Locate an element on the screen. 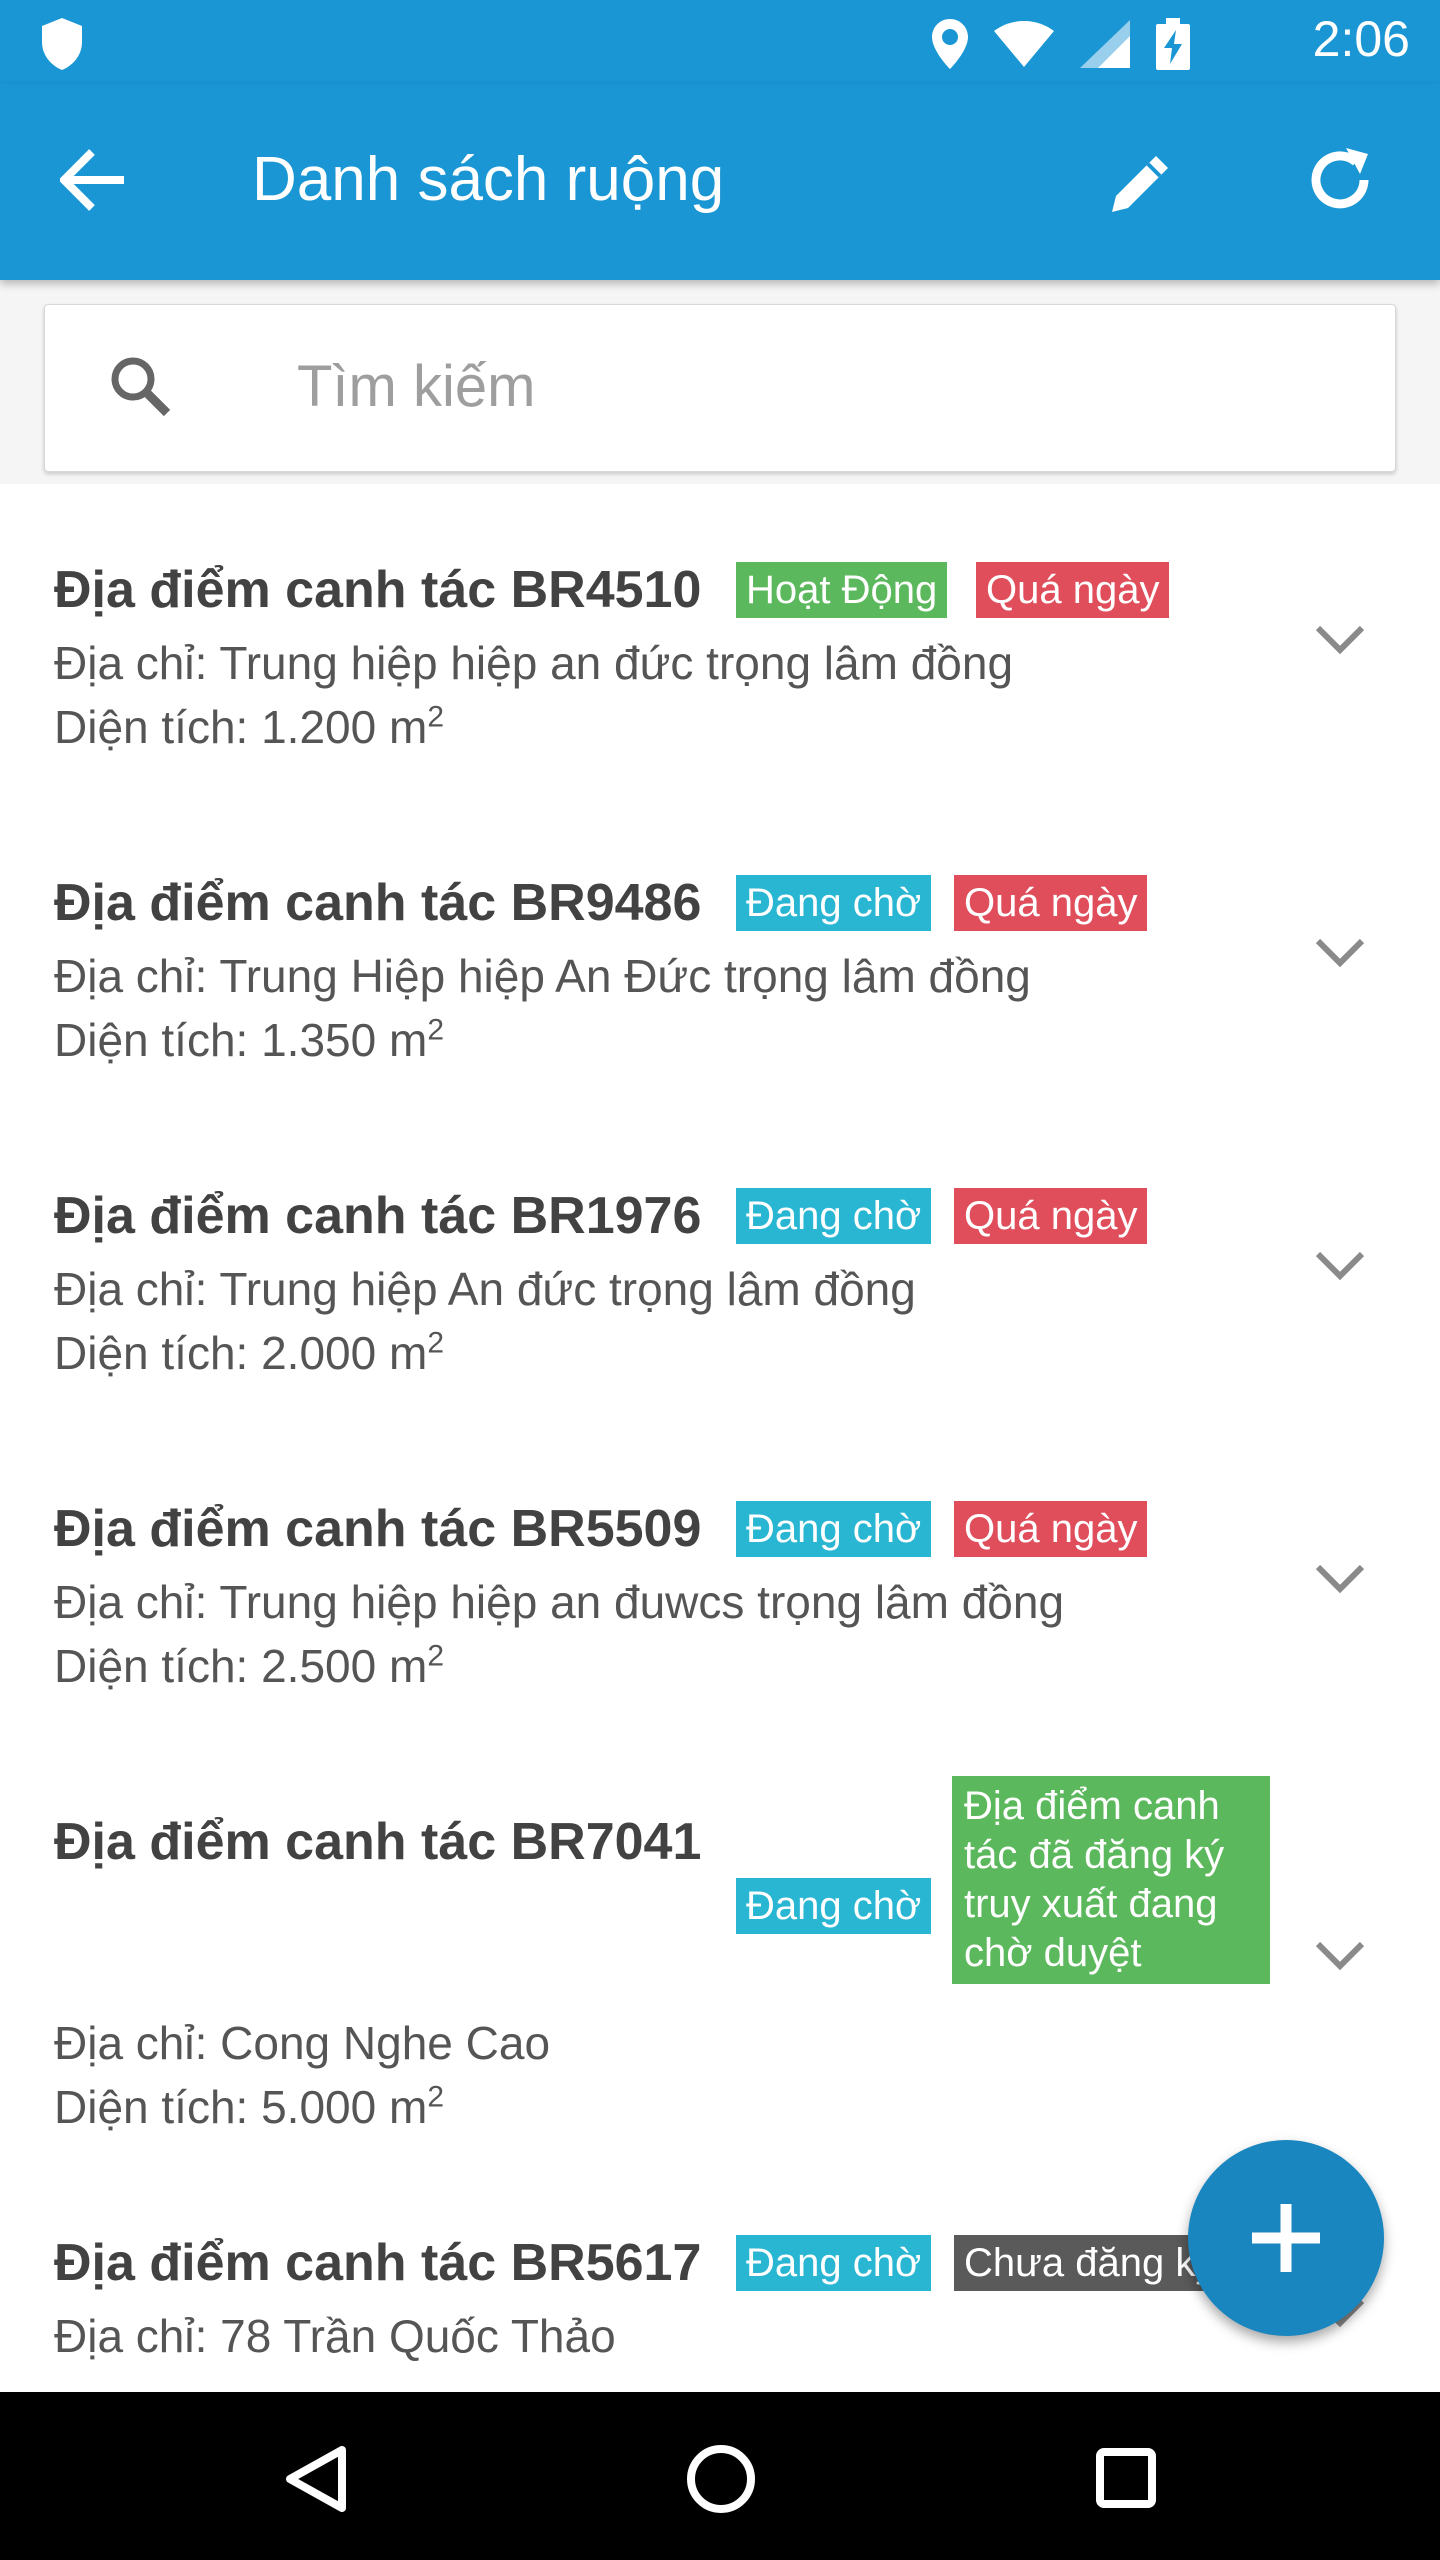  plus-icon is located at coordinates (1286, 2238).